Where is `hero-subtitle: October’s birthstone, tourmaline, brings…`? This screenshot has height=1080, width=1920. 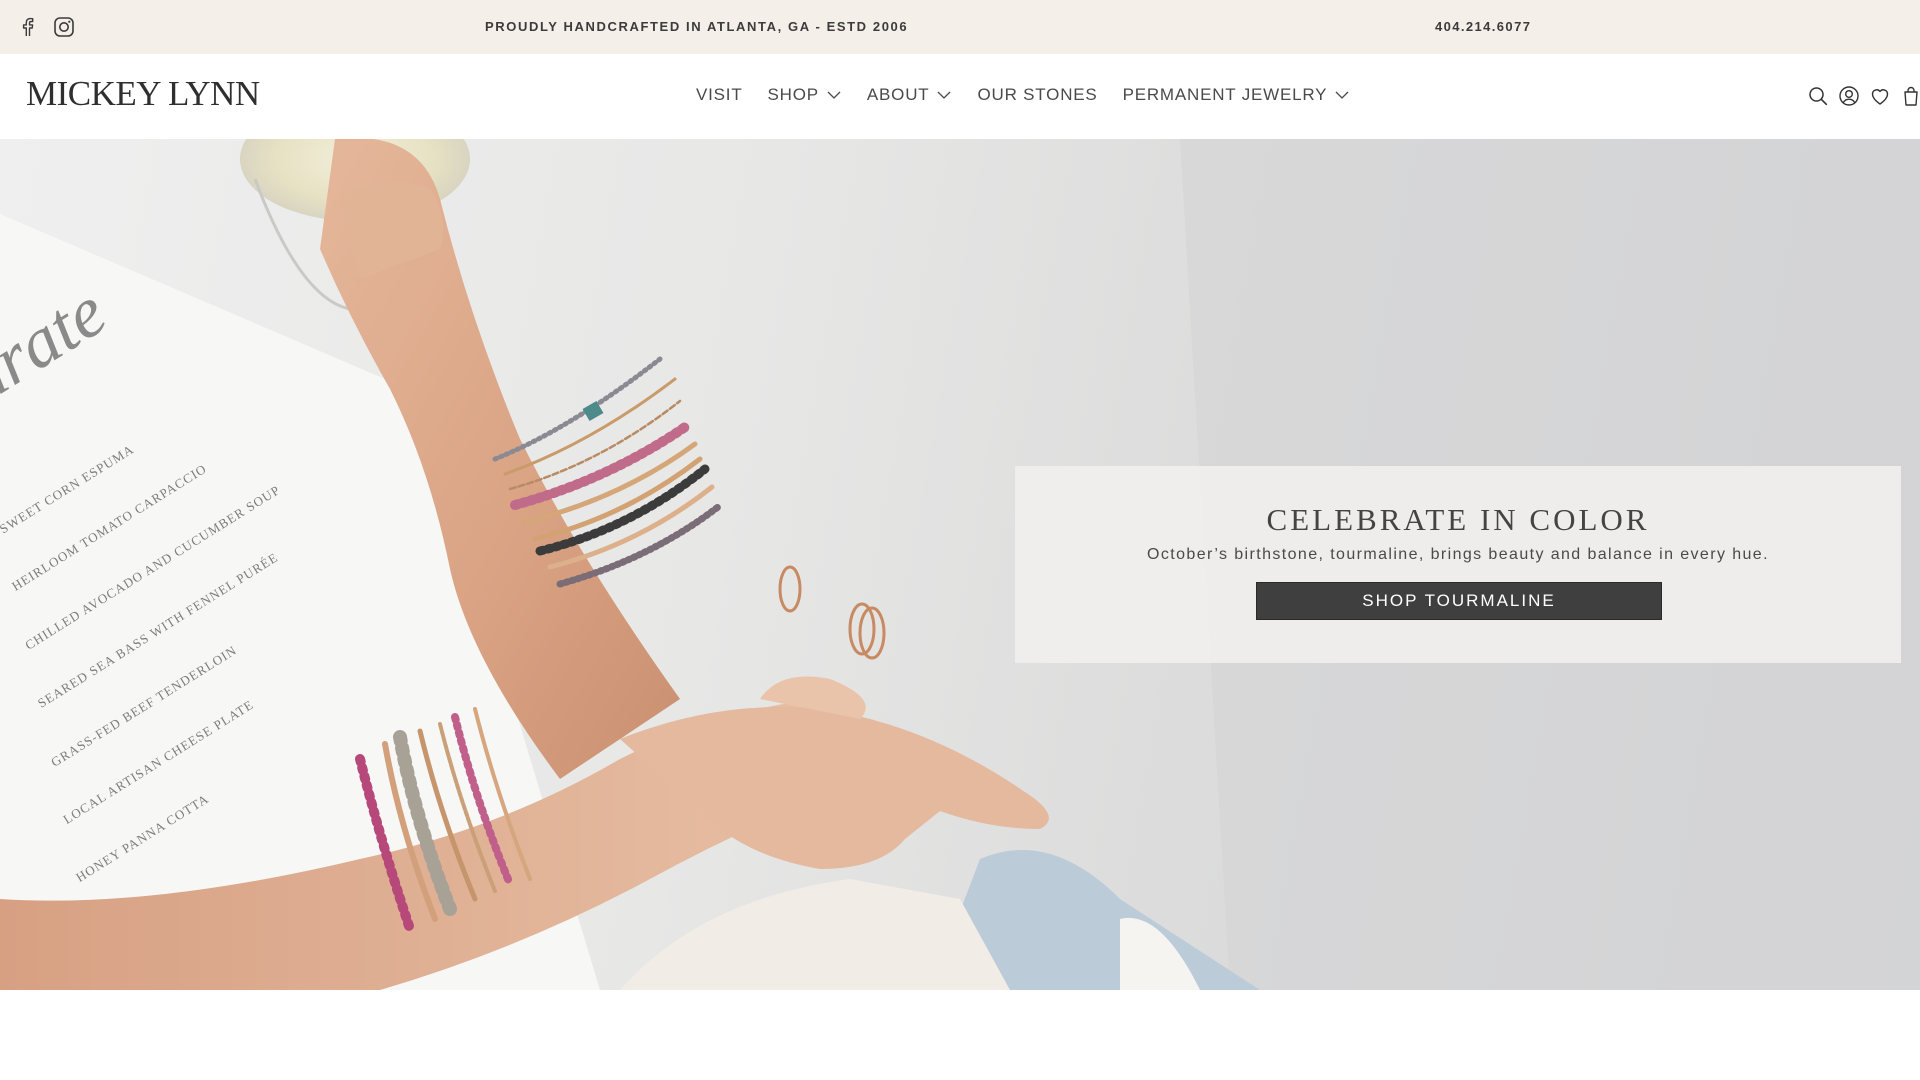 hero-subtitle: October’s birthstone, tourmaline, brings… is located at coordinates (1458, 554).